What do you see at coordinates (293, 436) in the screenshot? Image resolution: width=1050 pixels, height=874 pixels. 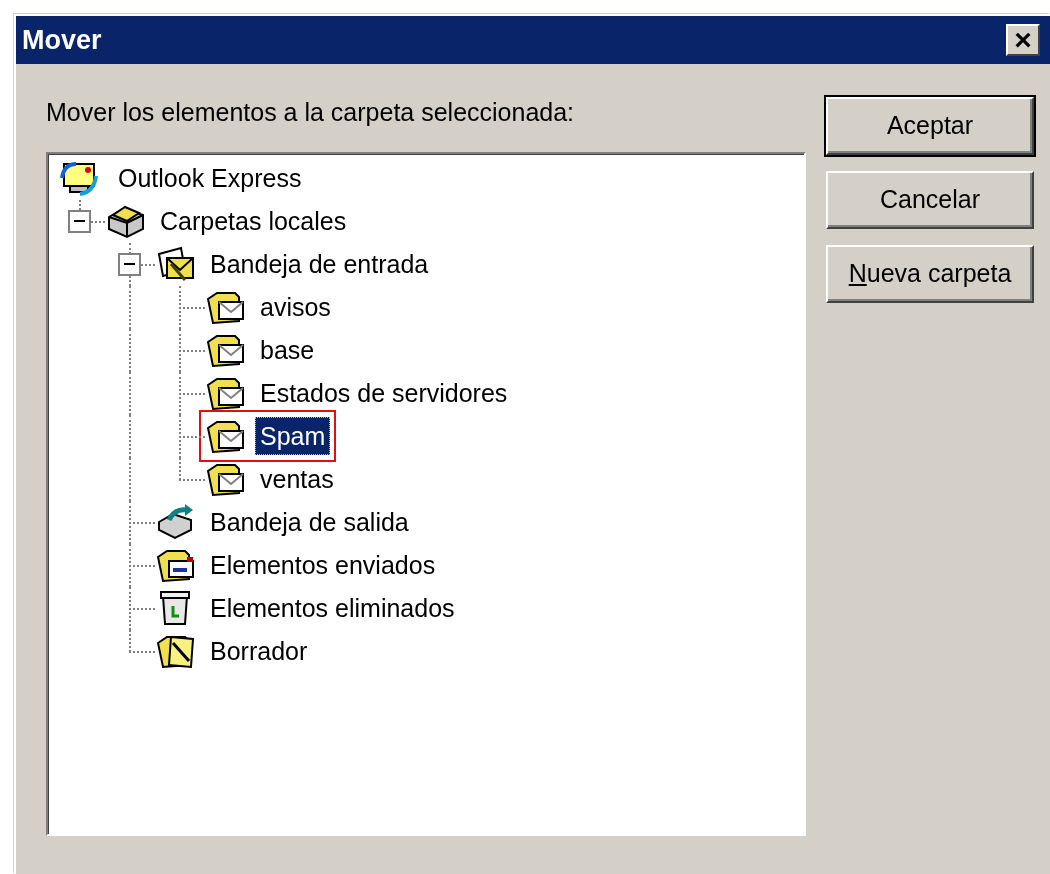 I see `tree-item: Spam` at bounding box center [293, 436].